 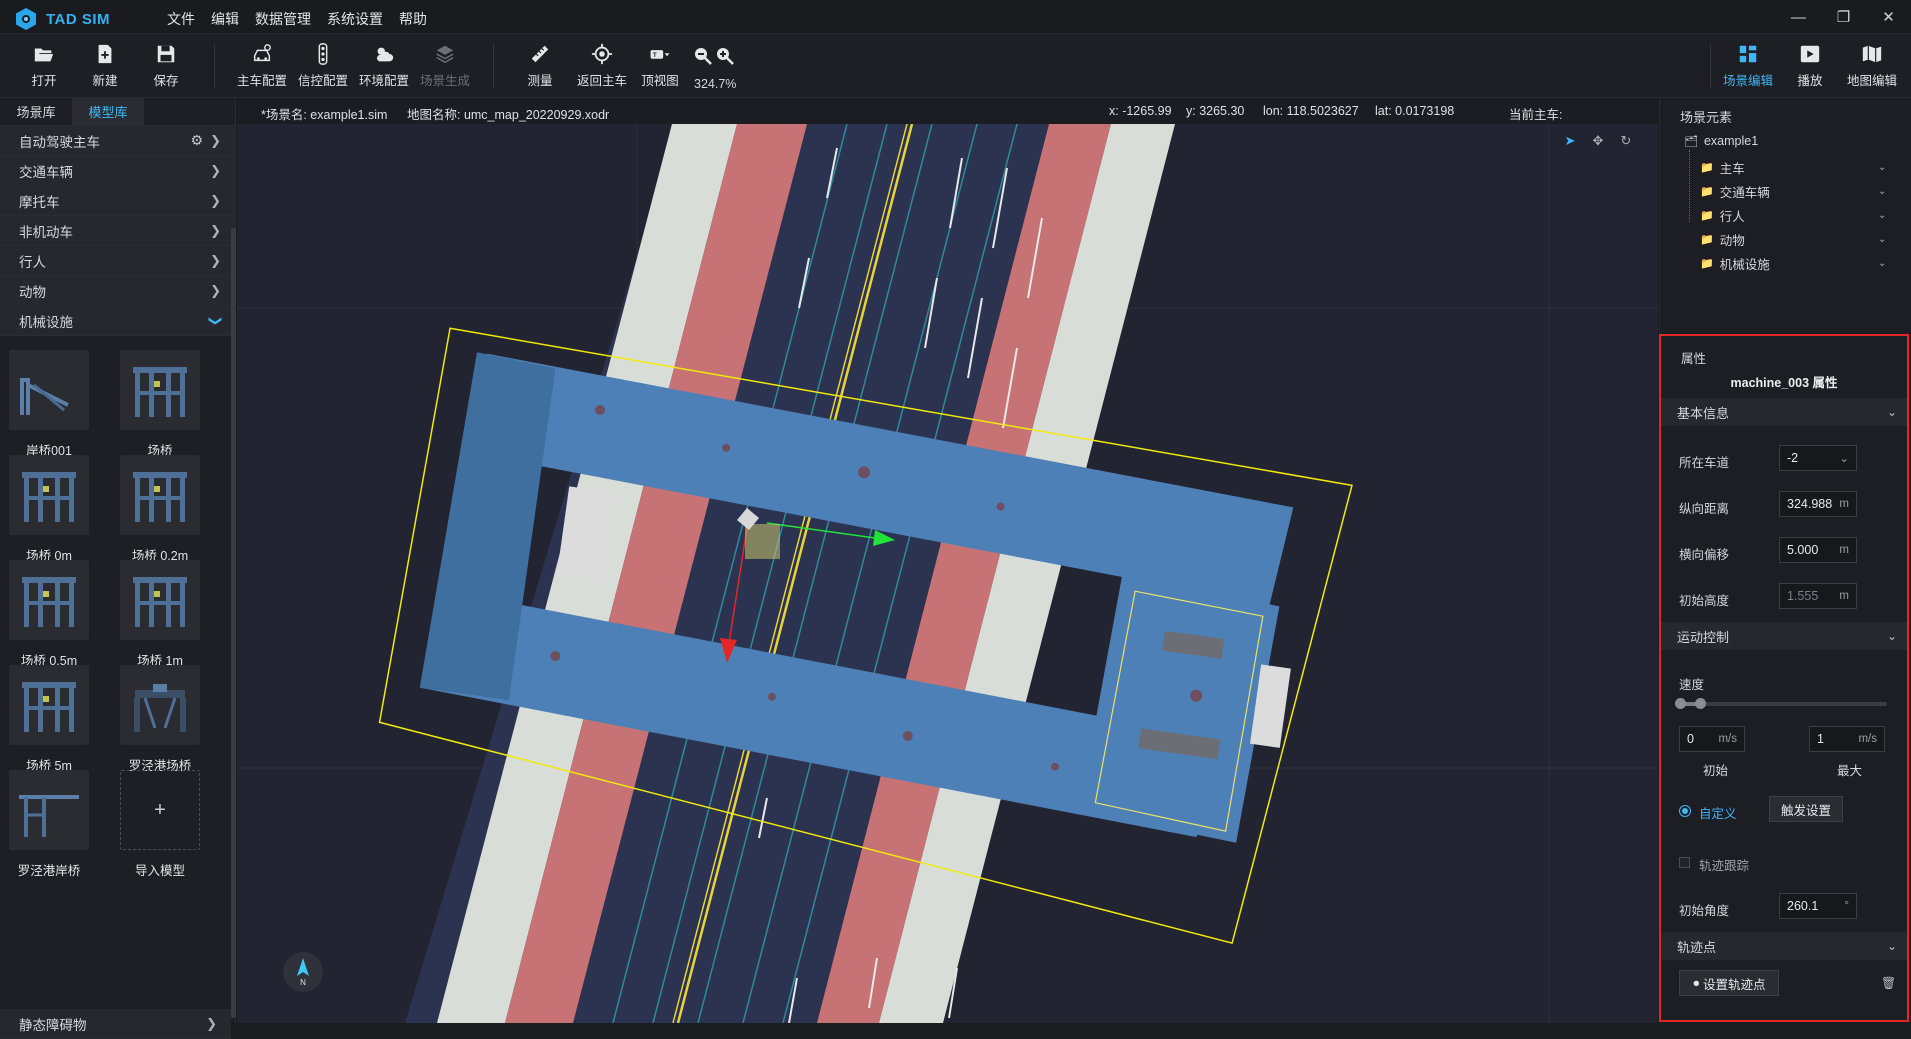 I want to click on model-item: 罗泾港岸桥, so click(x=49, y=825).